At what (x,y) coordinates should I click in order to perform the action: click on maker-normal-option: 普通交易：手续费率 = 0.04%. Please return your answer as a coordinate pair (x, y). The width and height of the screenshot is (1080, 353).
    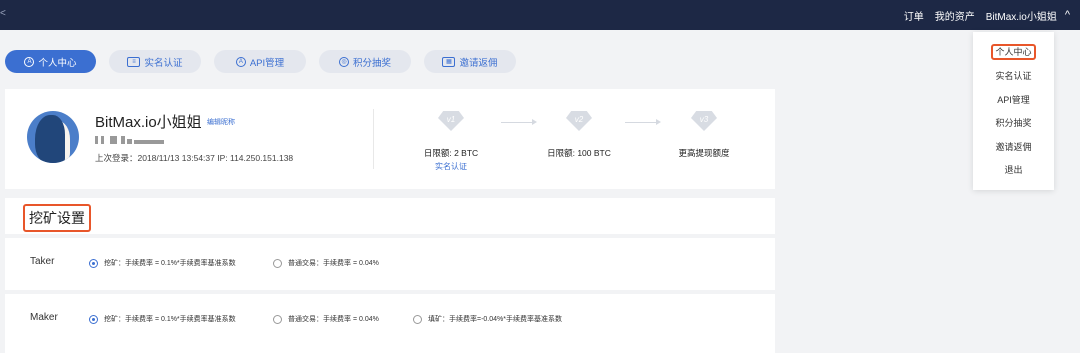
    Looking at the image, I should click on (326, 319).